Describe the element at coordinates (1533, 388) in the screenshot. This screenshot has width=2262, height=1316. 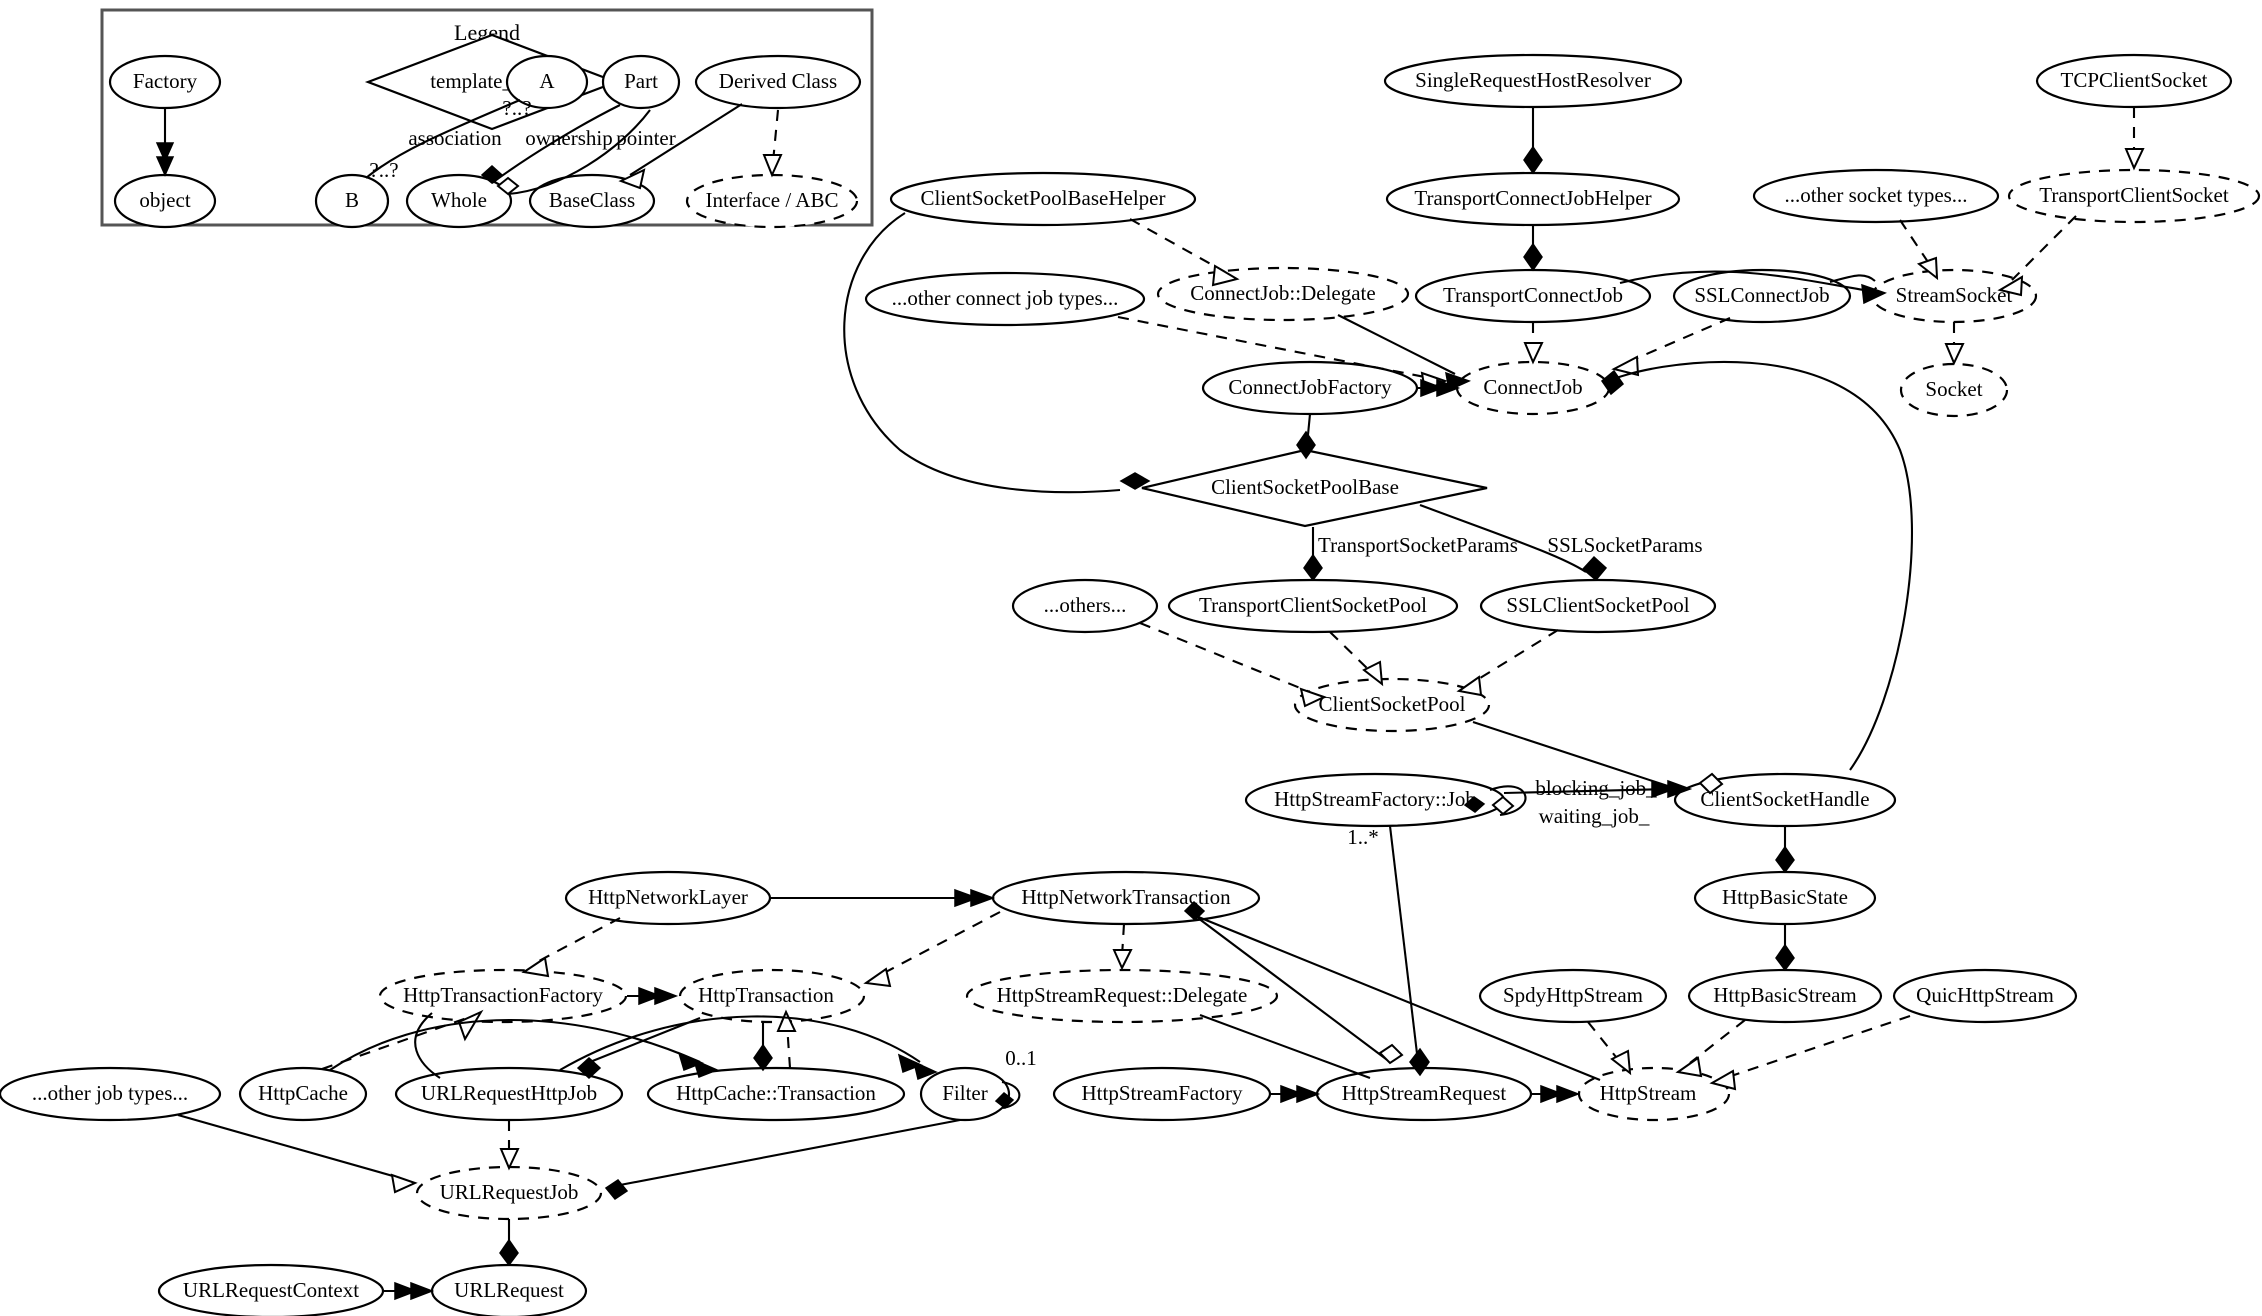
I see `node-connect-job: ConnectJob` at that location.